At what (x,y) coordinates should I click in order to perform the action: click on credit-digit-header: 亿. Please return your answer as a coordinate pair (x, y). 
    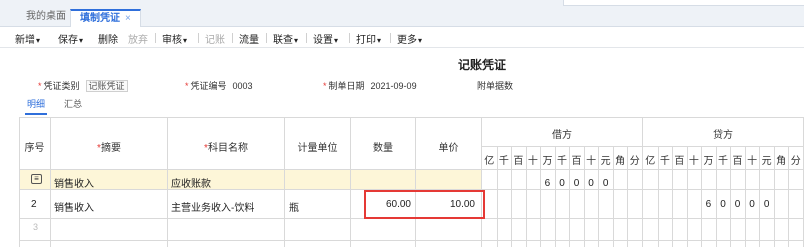
    Looking at the image, I should click on (650, 161).